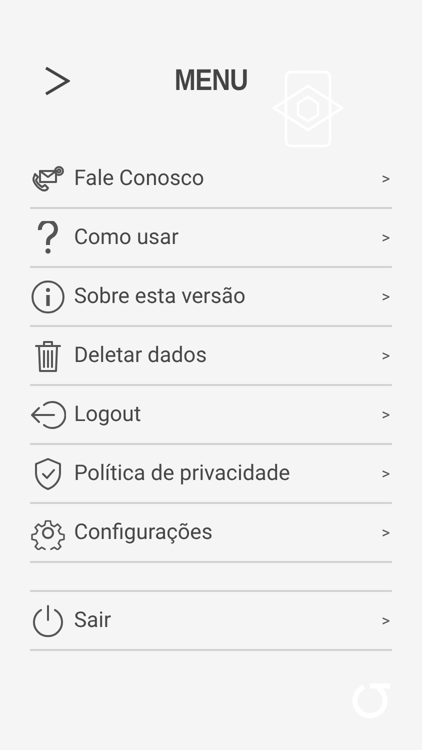 The image size is (422, 750). What do you see at coordinates (211, 355) in the screenshot?
I see `menu-item: Deletar dados >` at bounding box center [211, 355].